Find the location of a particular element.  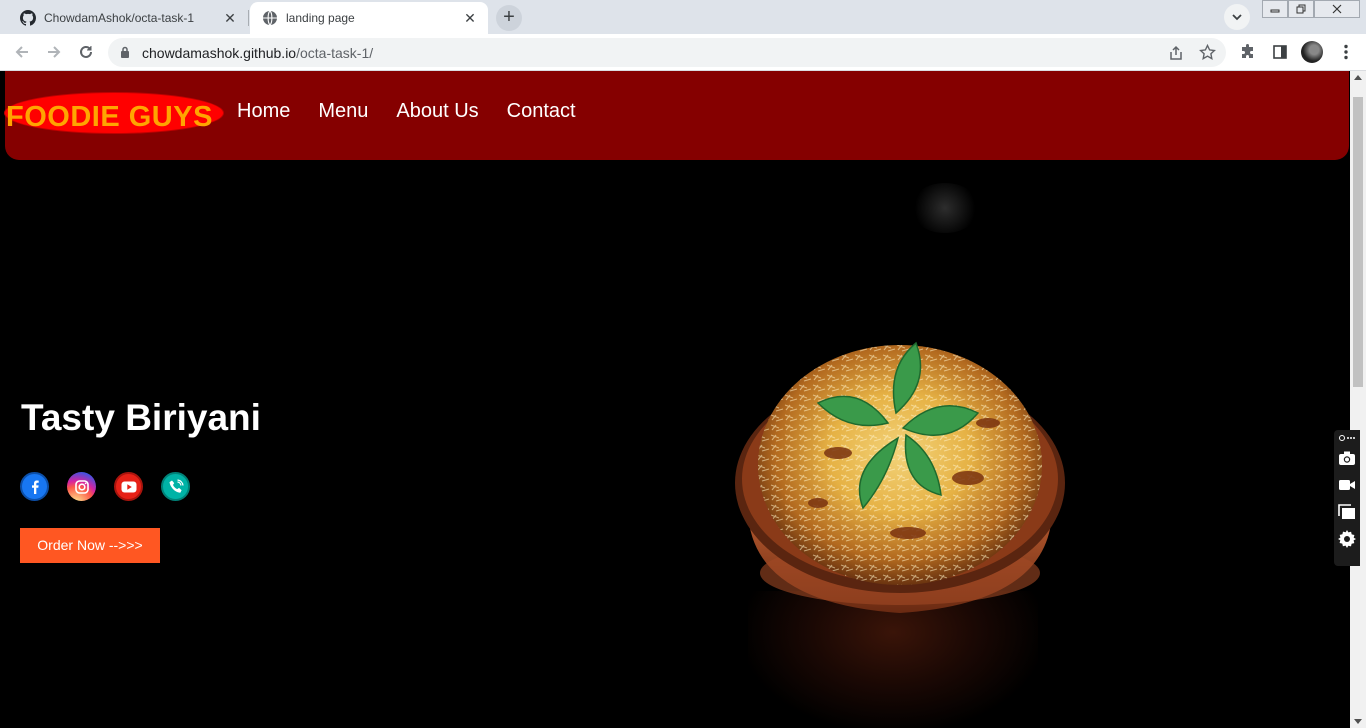

side-panel-icon is located at coordinates (1280, 52).